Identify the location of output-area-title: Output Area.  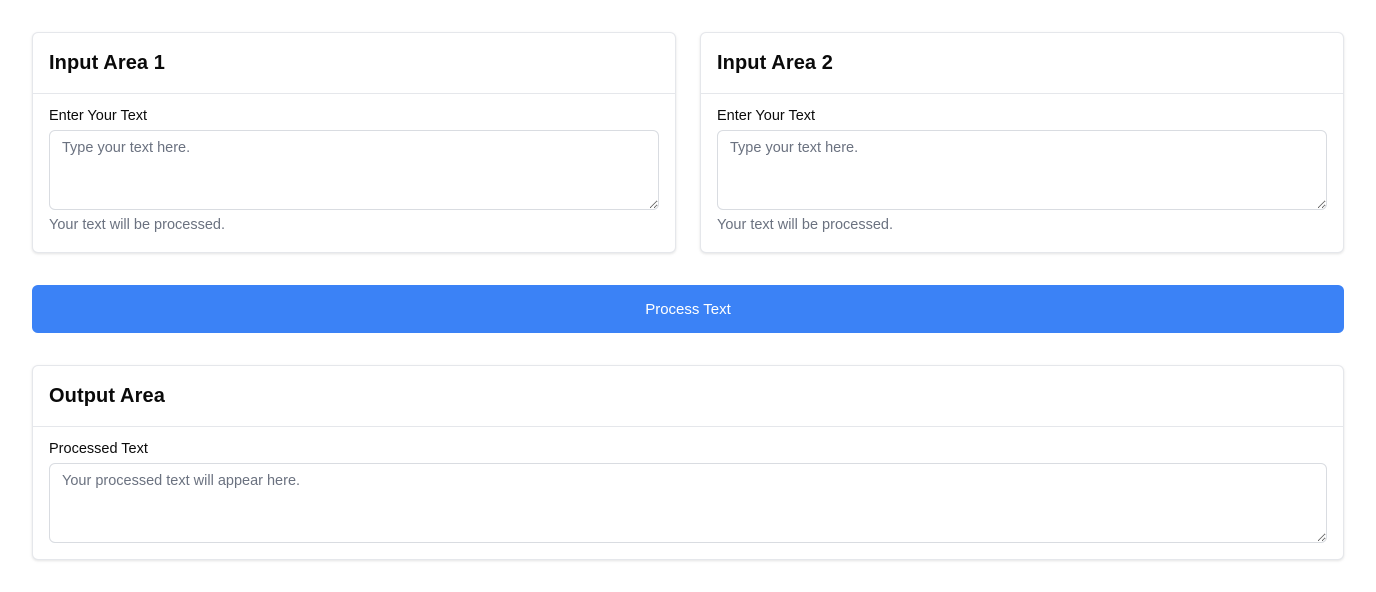
(107, 395).